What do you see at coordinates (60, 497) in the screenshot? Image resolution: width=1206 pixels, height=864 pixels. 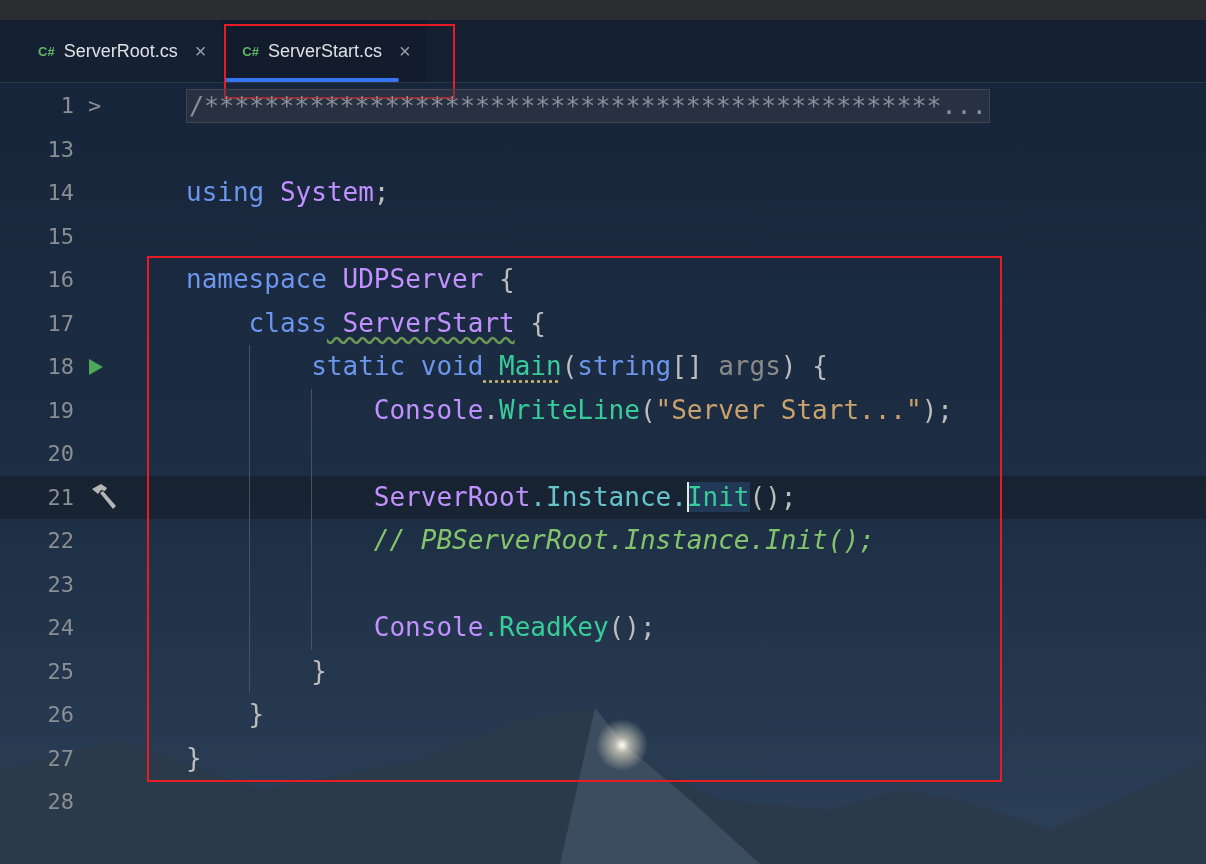 I see `line-number: 21` at bounding box center [60, 497].